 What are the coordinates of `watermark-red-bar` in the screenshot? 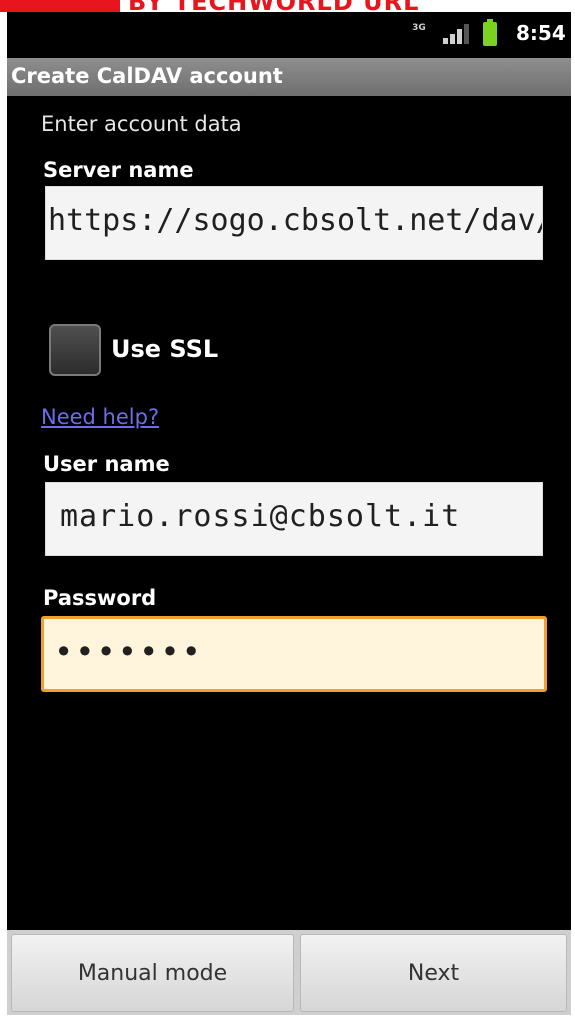 It's located at (60, 6).